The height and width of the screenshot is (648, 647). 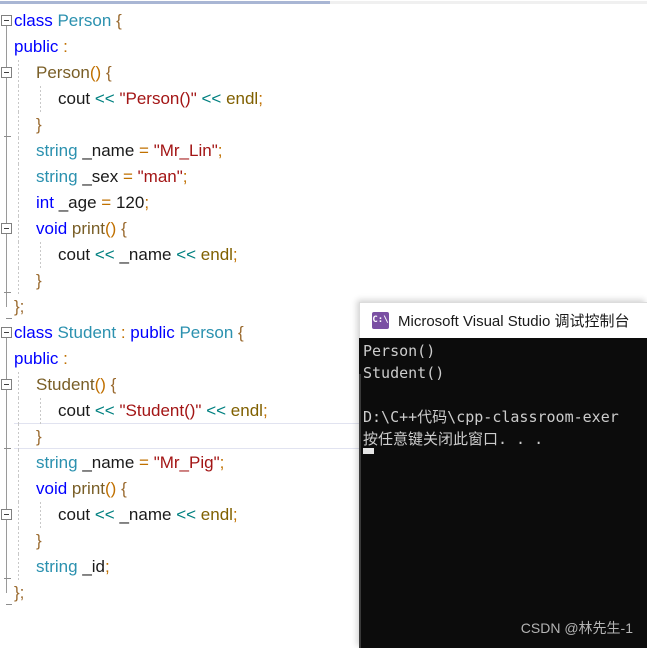 I want to click on code-line: Person() {, so click(x=74, y=73).